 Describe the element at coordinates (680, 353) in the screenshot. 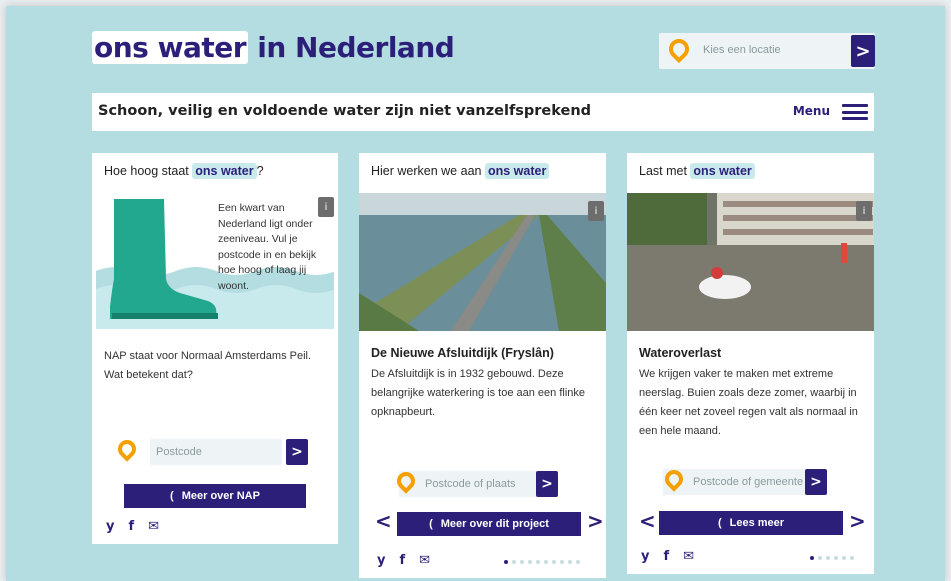

I see `card-headline: Wateroverlast` at that location.